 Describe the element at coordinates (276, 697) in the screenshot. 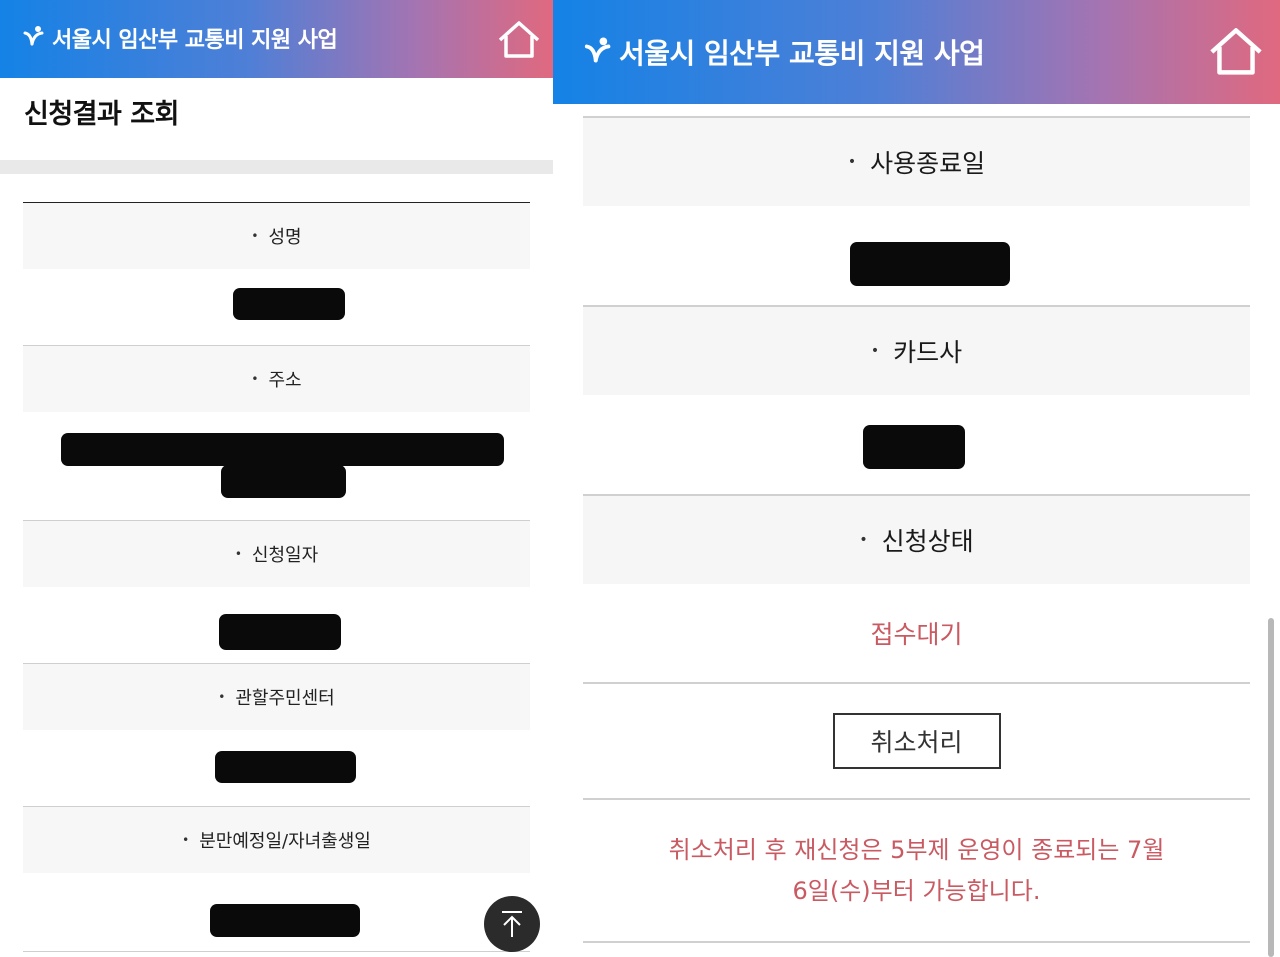

I see `row-label-community-center: • 관할주민센터` at that location.